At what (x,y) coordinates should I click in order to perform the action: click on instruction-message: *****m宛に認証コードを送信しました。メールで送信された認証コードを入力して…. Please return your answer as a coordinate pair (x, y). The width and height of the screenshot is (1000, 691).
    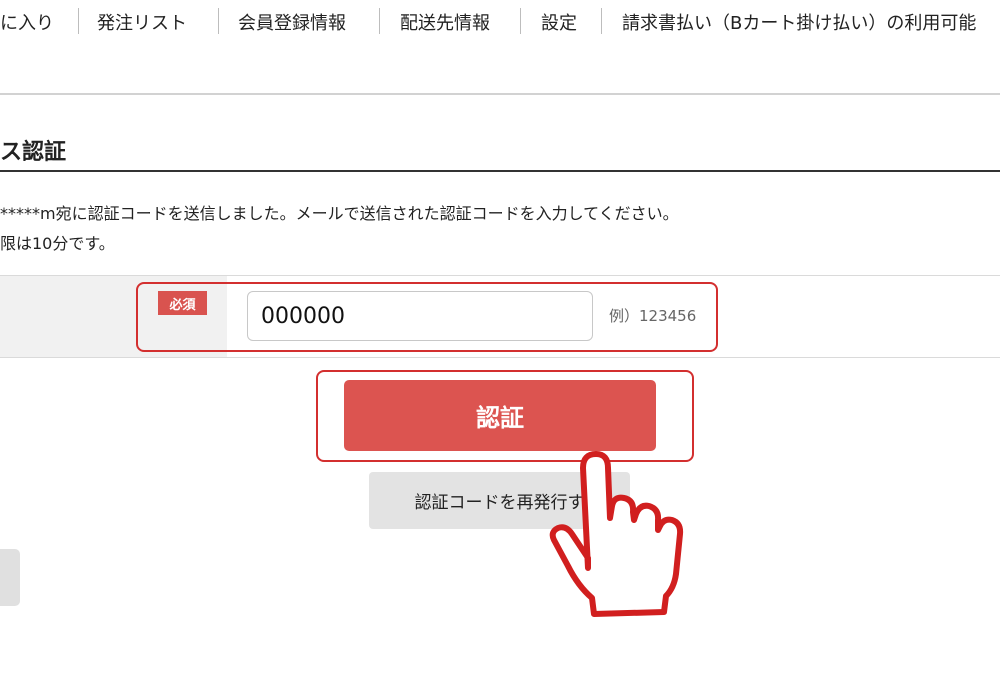
    Looking at the image, I should click on (339, 213).